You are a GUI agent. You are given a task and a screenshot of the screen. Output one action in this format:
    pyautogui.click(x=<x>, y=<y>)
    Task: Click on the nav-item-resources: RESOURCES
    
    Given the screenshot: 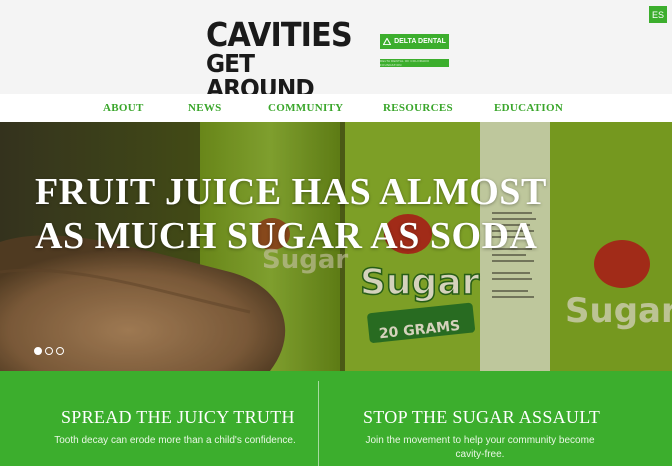 What is the action you would take?
    pyautogui.click(x=418, y=108)
    